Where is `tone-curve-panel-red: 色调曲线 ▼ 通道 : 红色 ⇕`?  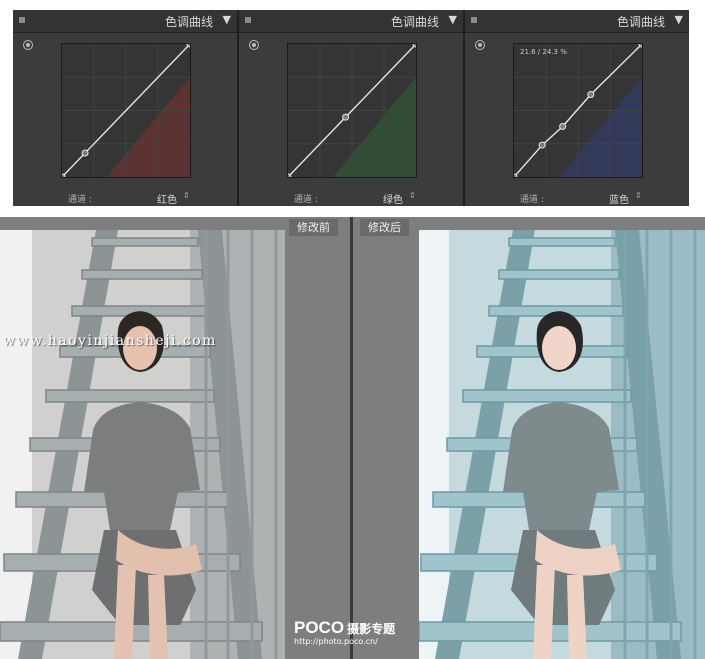 tone-curve-panel-red: 色调曲线 ▼ 通道 : 红色 ⇕ is located at coordinates (126, 108).